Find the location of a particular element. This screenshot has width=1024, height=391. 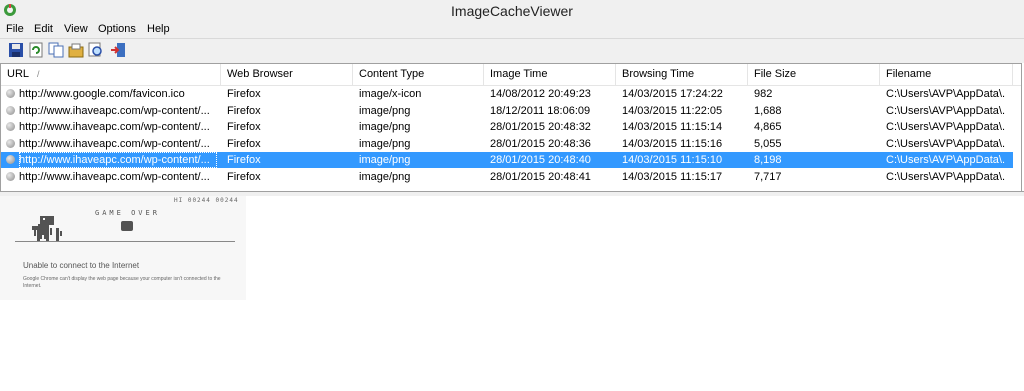

menu-edit: Edit is located at coordinates (43, 29).